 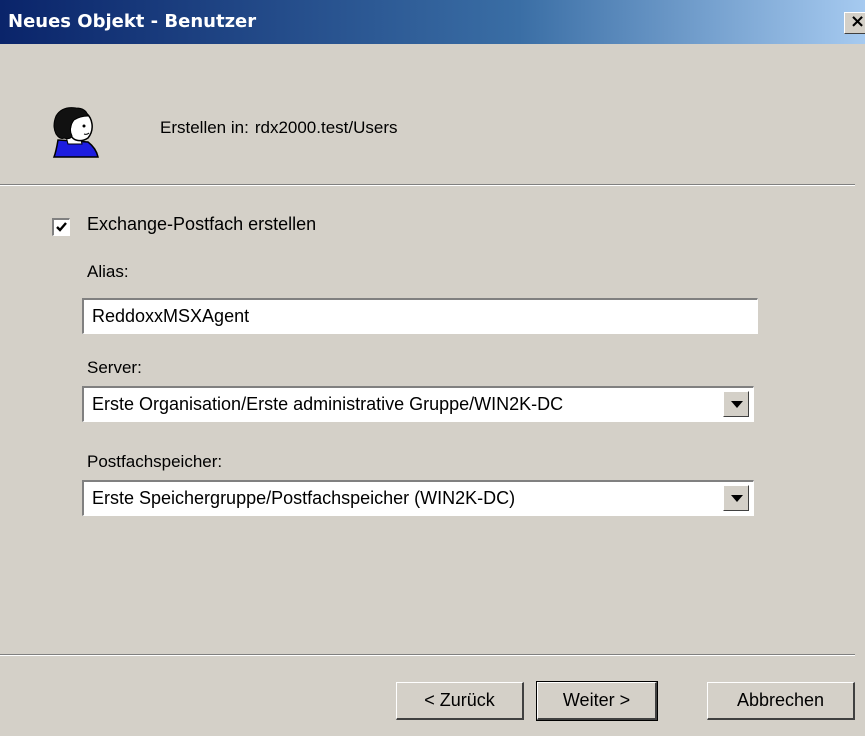 I want to click on back-button: < Zurück, so click(x=460, y=701).